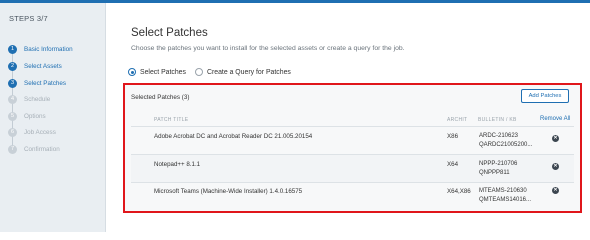 This screenshot has height=240, width=590. I want to click on step-number-badge: 3, so click(12, 83).